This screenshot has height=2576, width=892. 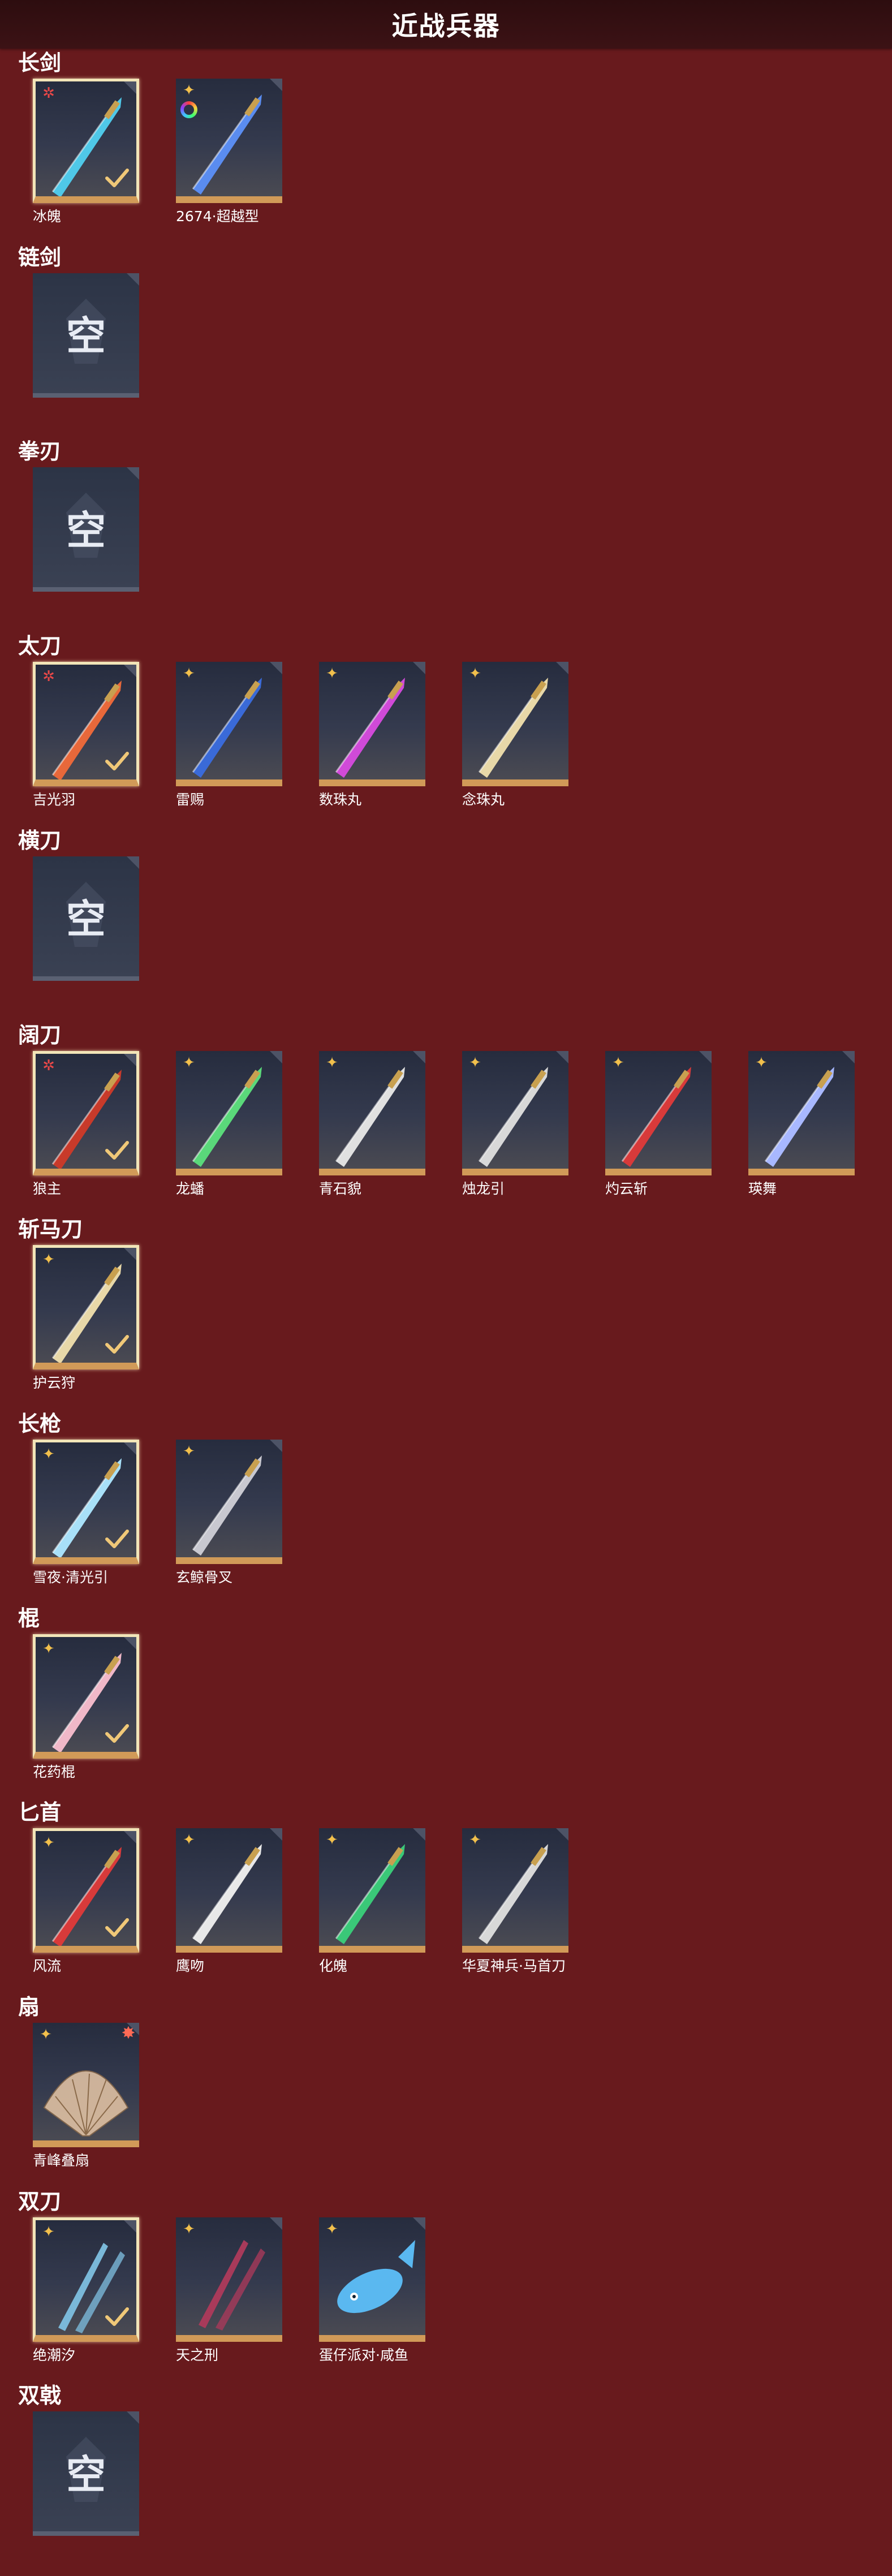 I want to click on weapon-card: ✦ 天之刑, so click(x=229, y=2290).